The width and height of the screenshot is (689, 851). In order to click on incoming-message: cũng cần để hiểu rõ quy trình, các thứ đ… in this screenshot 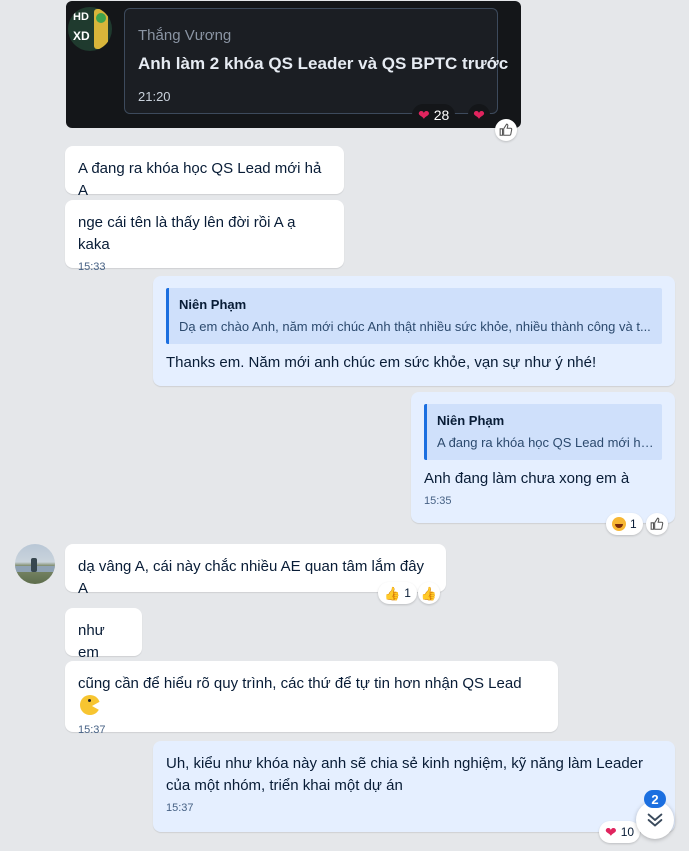, I will do `click(311, 698)`.